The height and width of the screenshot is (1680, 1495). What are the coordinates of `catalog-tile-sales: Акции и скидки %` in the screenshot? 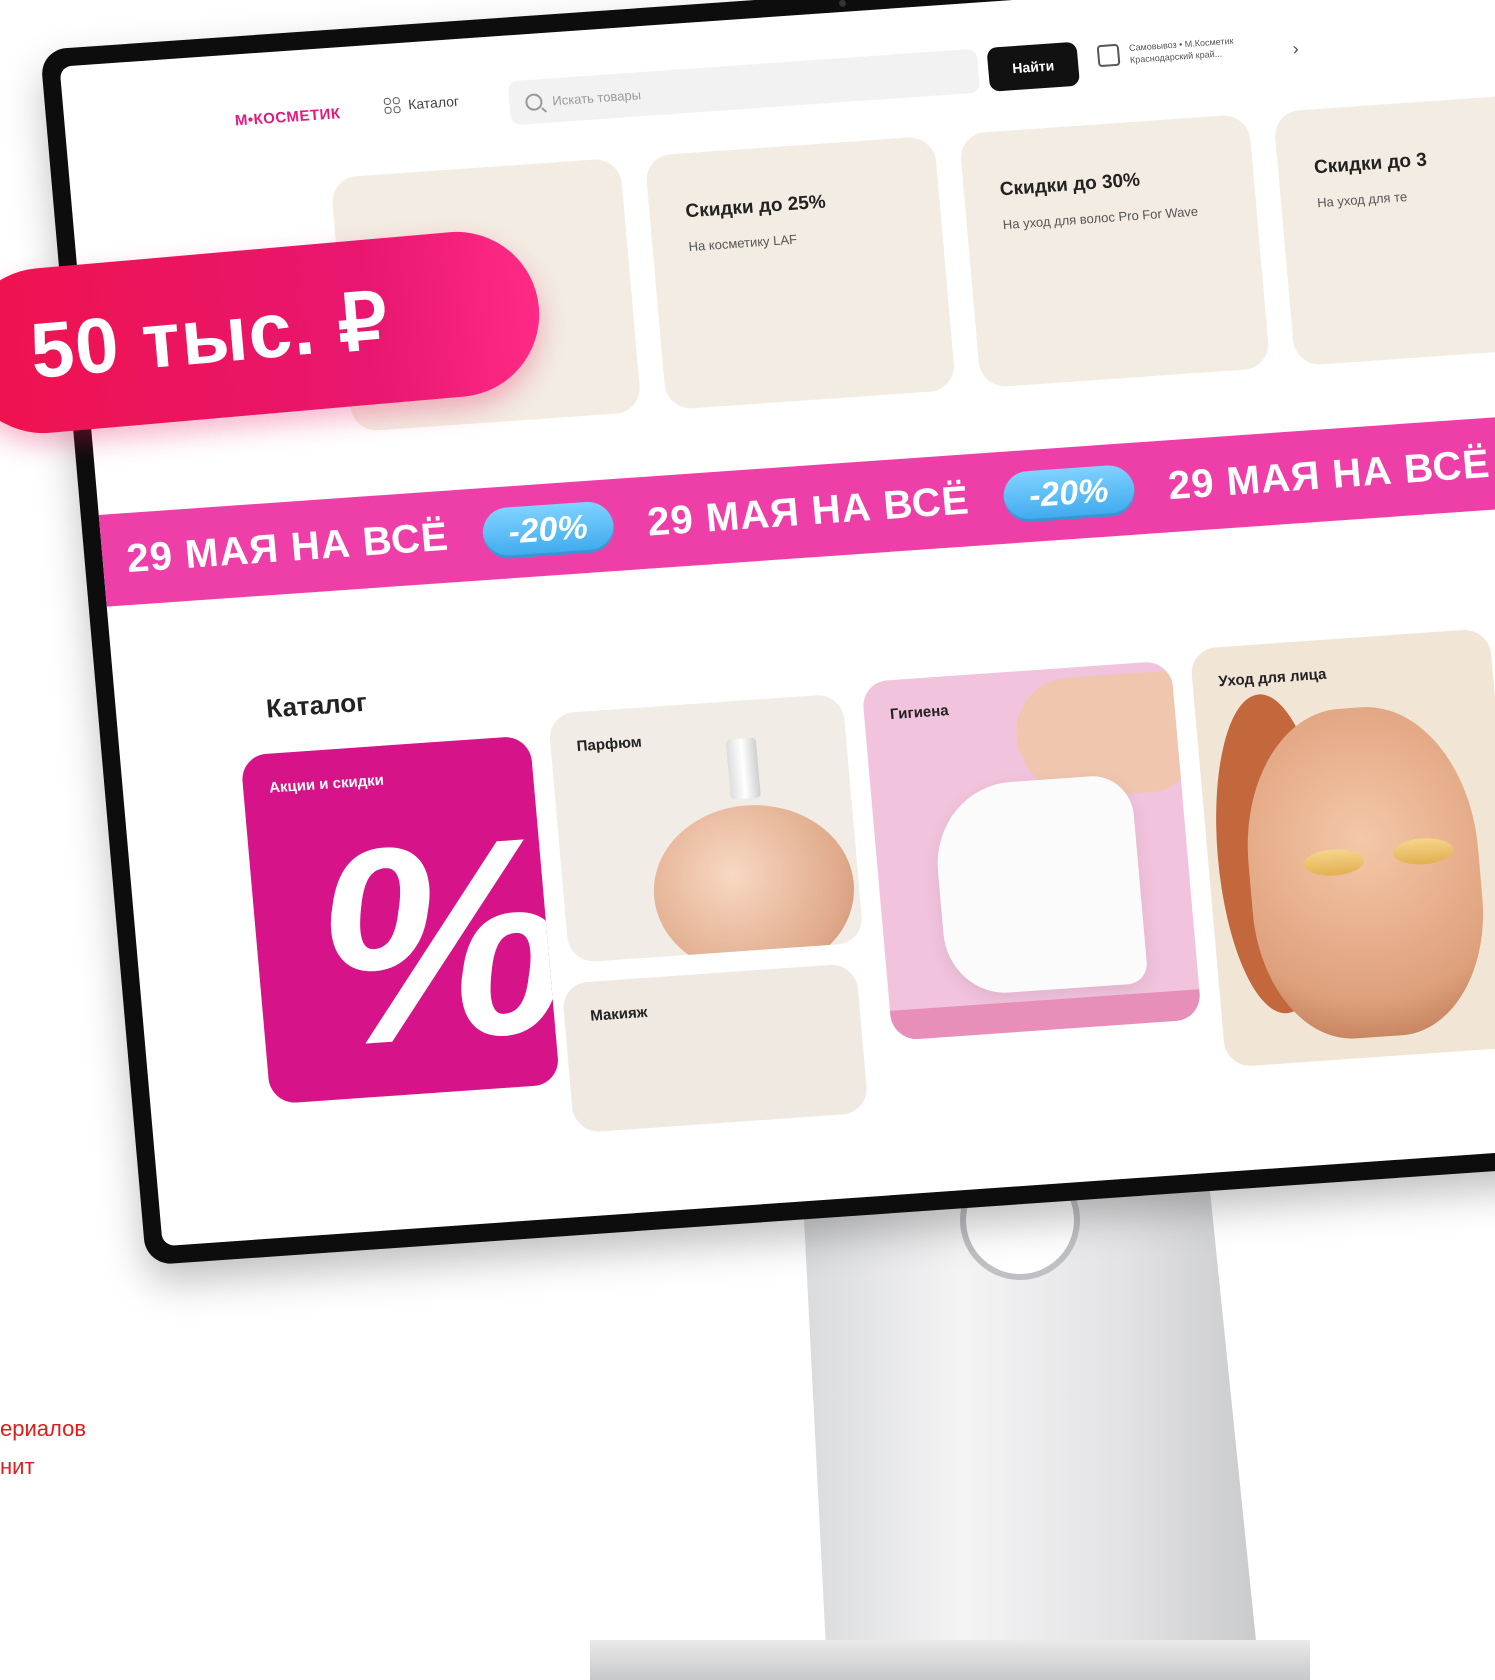 It's located at (400, 920).